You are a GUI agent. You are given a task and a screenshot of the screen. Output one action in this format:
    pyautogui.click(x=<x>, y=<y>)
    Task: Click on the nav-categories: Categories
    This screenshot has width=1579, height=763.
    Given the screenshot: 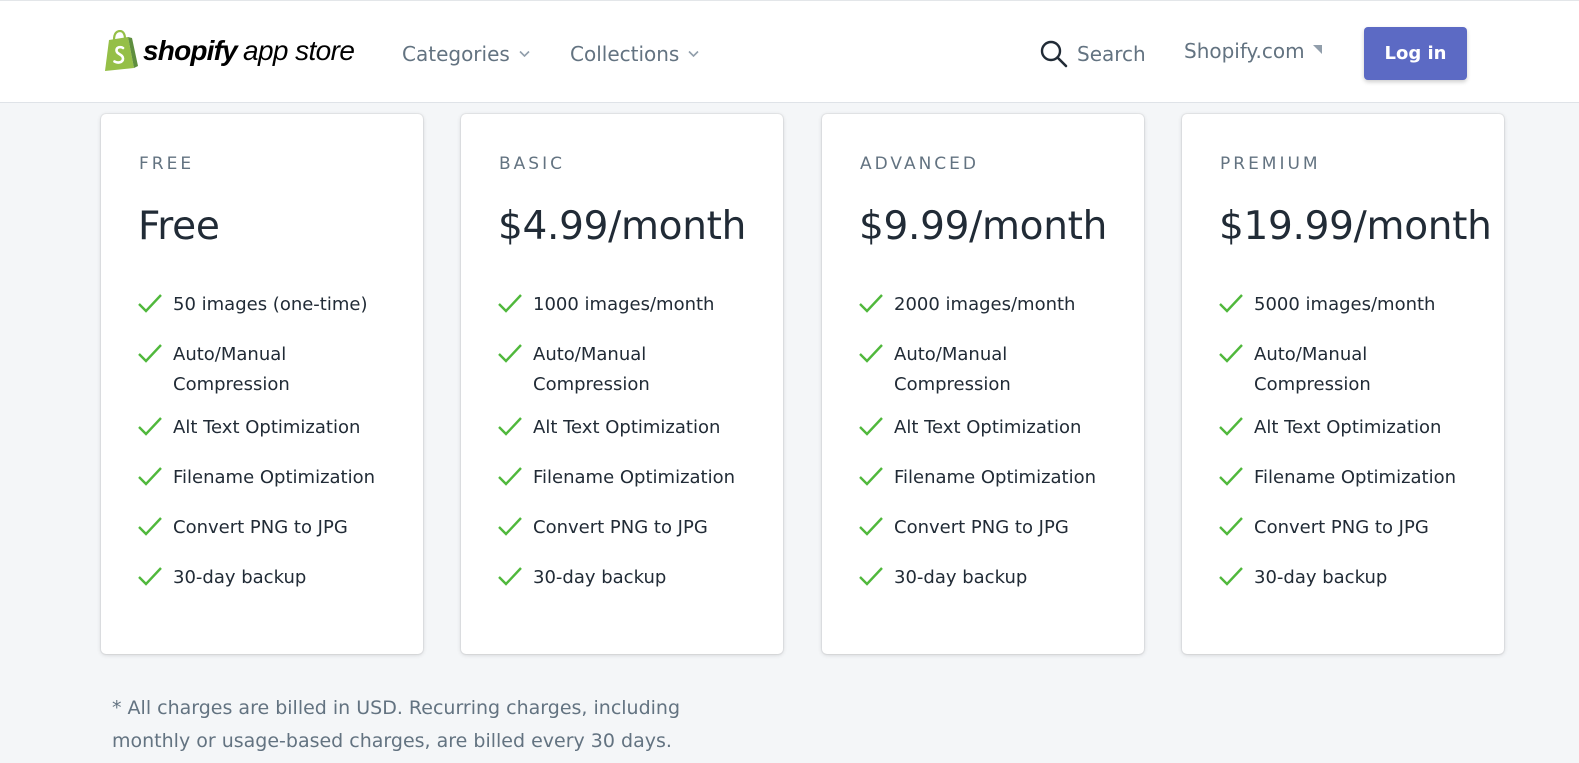 What is the action you would take?
    pyautogui.click(x=466, y=54)
    